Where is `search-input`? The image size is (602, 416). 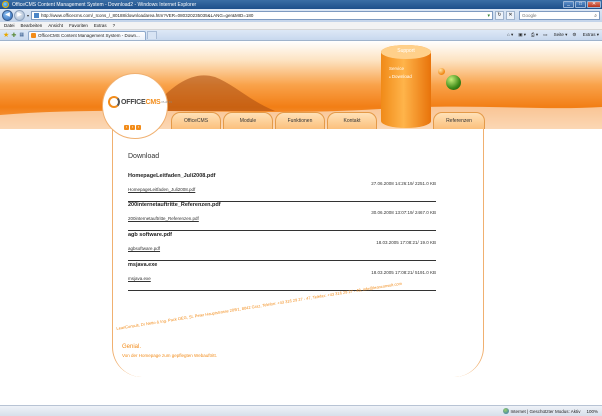
search-input is located at coordinates (558, 15).